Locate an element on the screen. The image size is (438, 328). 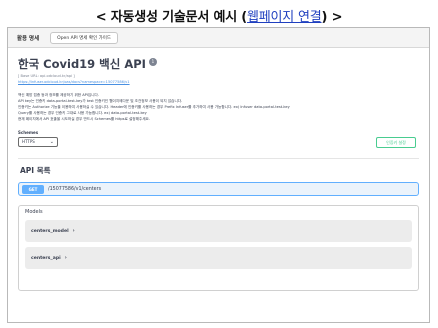
schemes-block: Schemes HTTPS ⌄ 인증키 설정 is located at coordinates (218, 141).